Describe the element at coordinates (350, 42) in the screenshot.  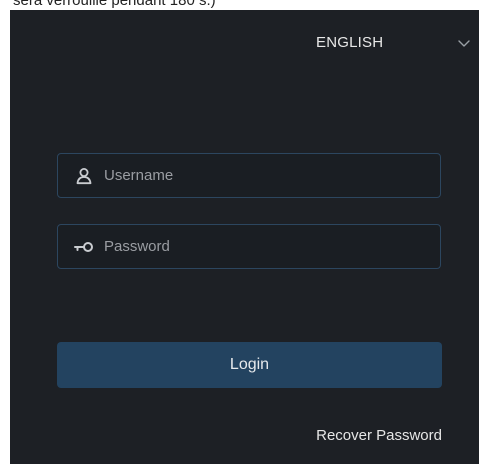
I see `language-selected-label: ENGLISH` at that location.